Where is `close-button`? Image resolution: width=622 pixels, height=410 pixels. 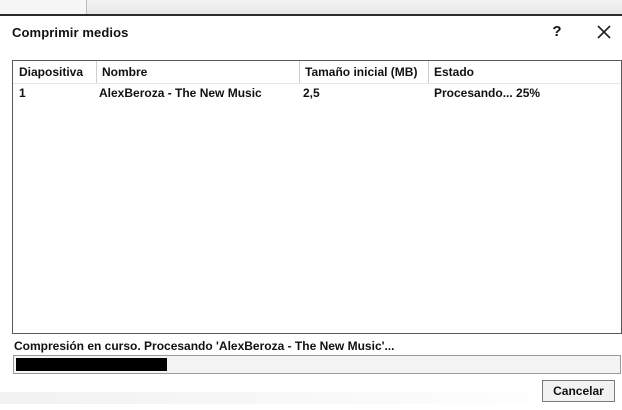
close-button is located at coordinates (604, 32).